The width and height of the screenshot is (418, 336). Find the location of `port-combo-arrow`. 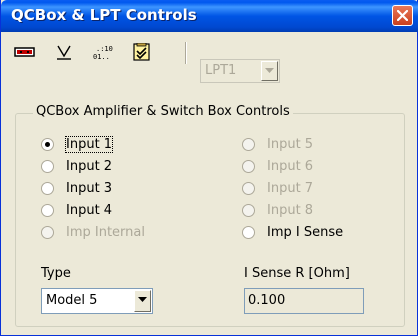

port-combo-arrow is located at coordinates (269, 71).